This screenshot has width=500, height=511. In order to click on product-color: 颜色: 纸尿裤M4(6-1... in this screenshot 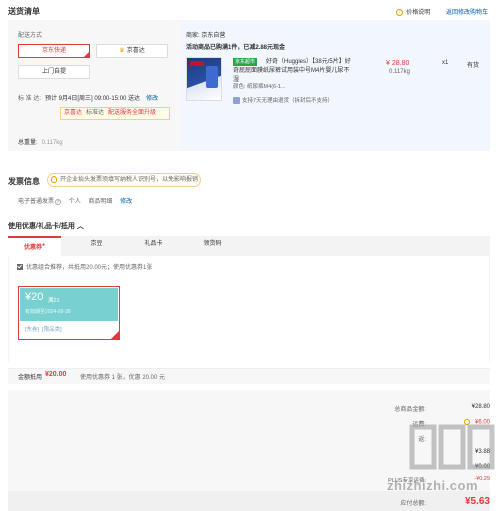, I will do `click(259, 87)`.